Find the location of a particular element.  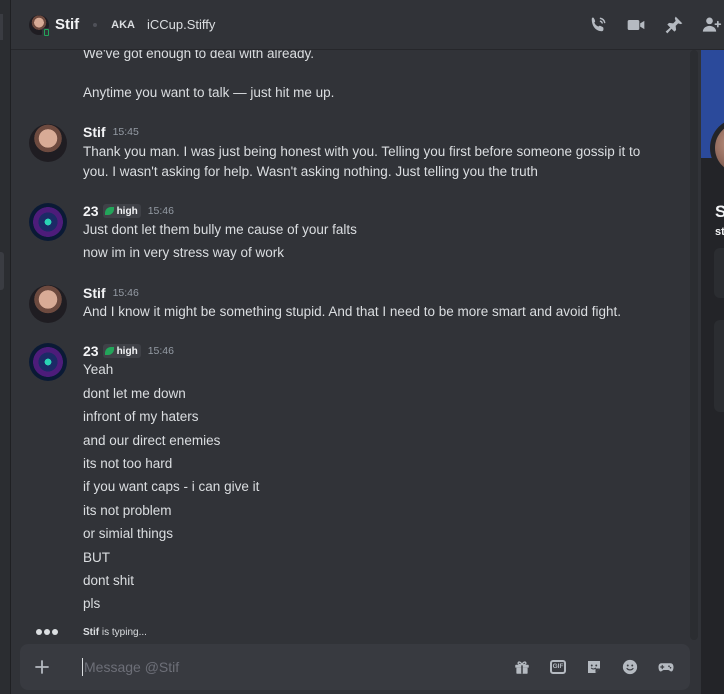

header-username: Stif is located at coordinates (67, 24).